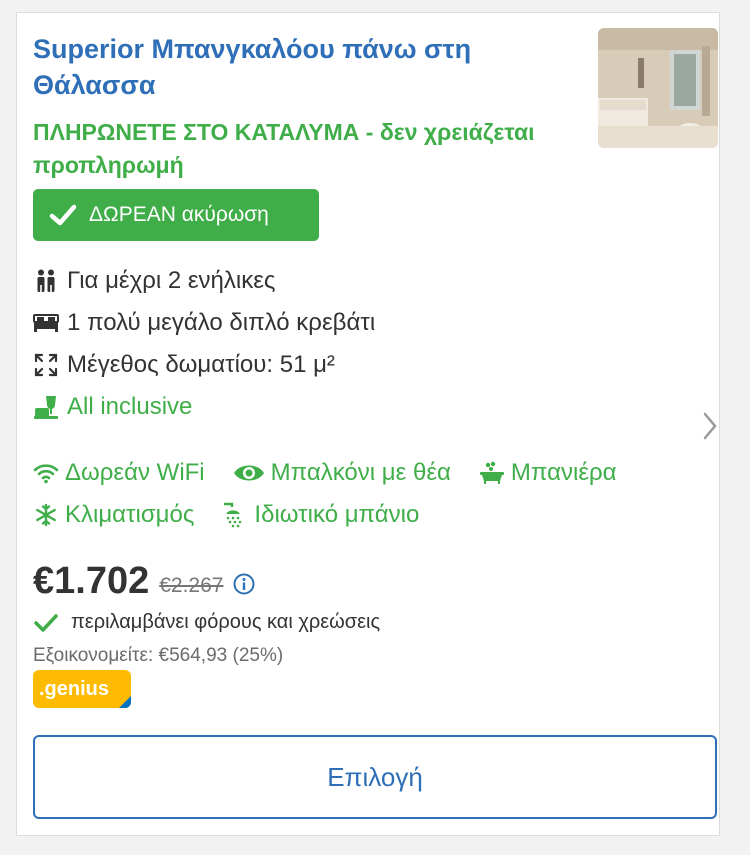 The width and height of the screenshot is (750, 855). What do you see at coordinates (130, 406) in the screenshot?
I see `feature-text: All inclusive` at bounding box center [130, 406].